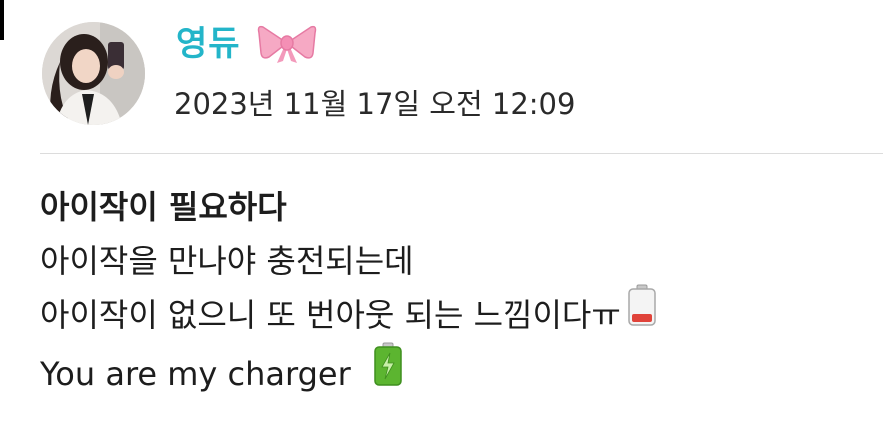 The image size is (883, 440). What do you see at coordinates (227, 261) in the screenshot?
I see `post-line-2: 아이작을 만나야 충전되는데` at bounding box center [227, 261].